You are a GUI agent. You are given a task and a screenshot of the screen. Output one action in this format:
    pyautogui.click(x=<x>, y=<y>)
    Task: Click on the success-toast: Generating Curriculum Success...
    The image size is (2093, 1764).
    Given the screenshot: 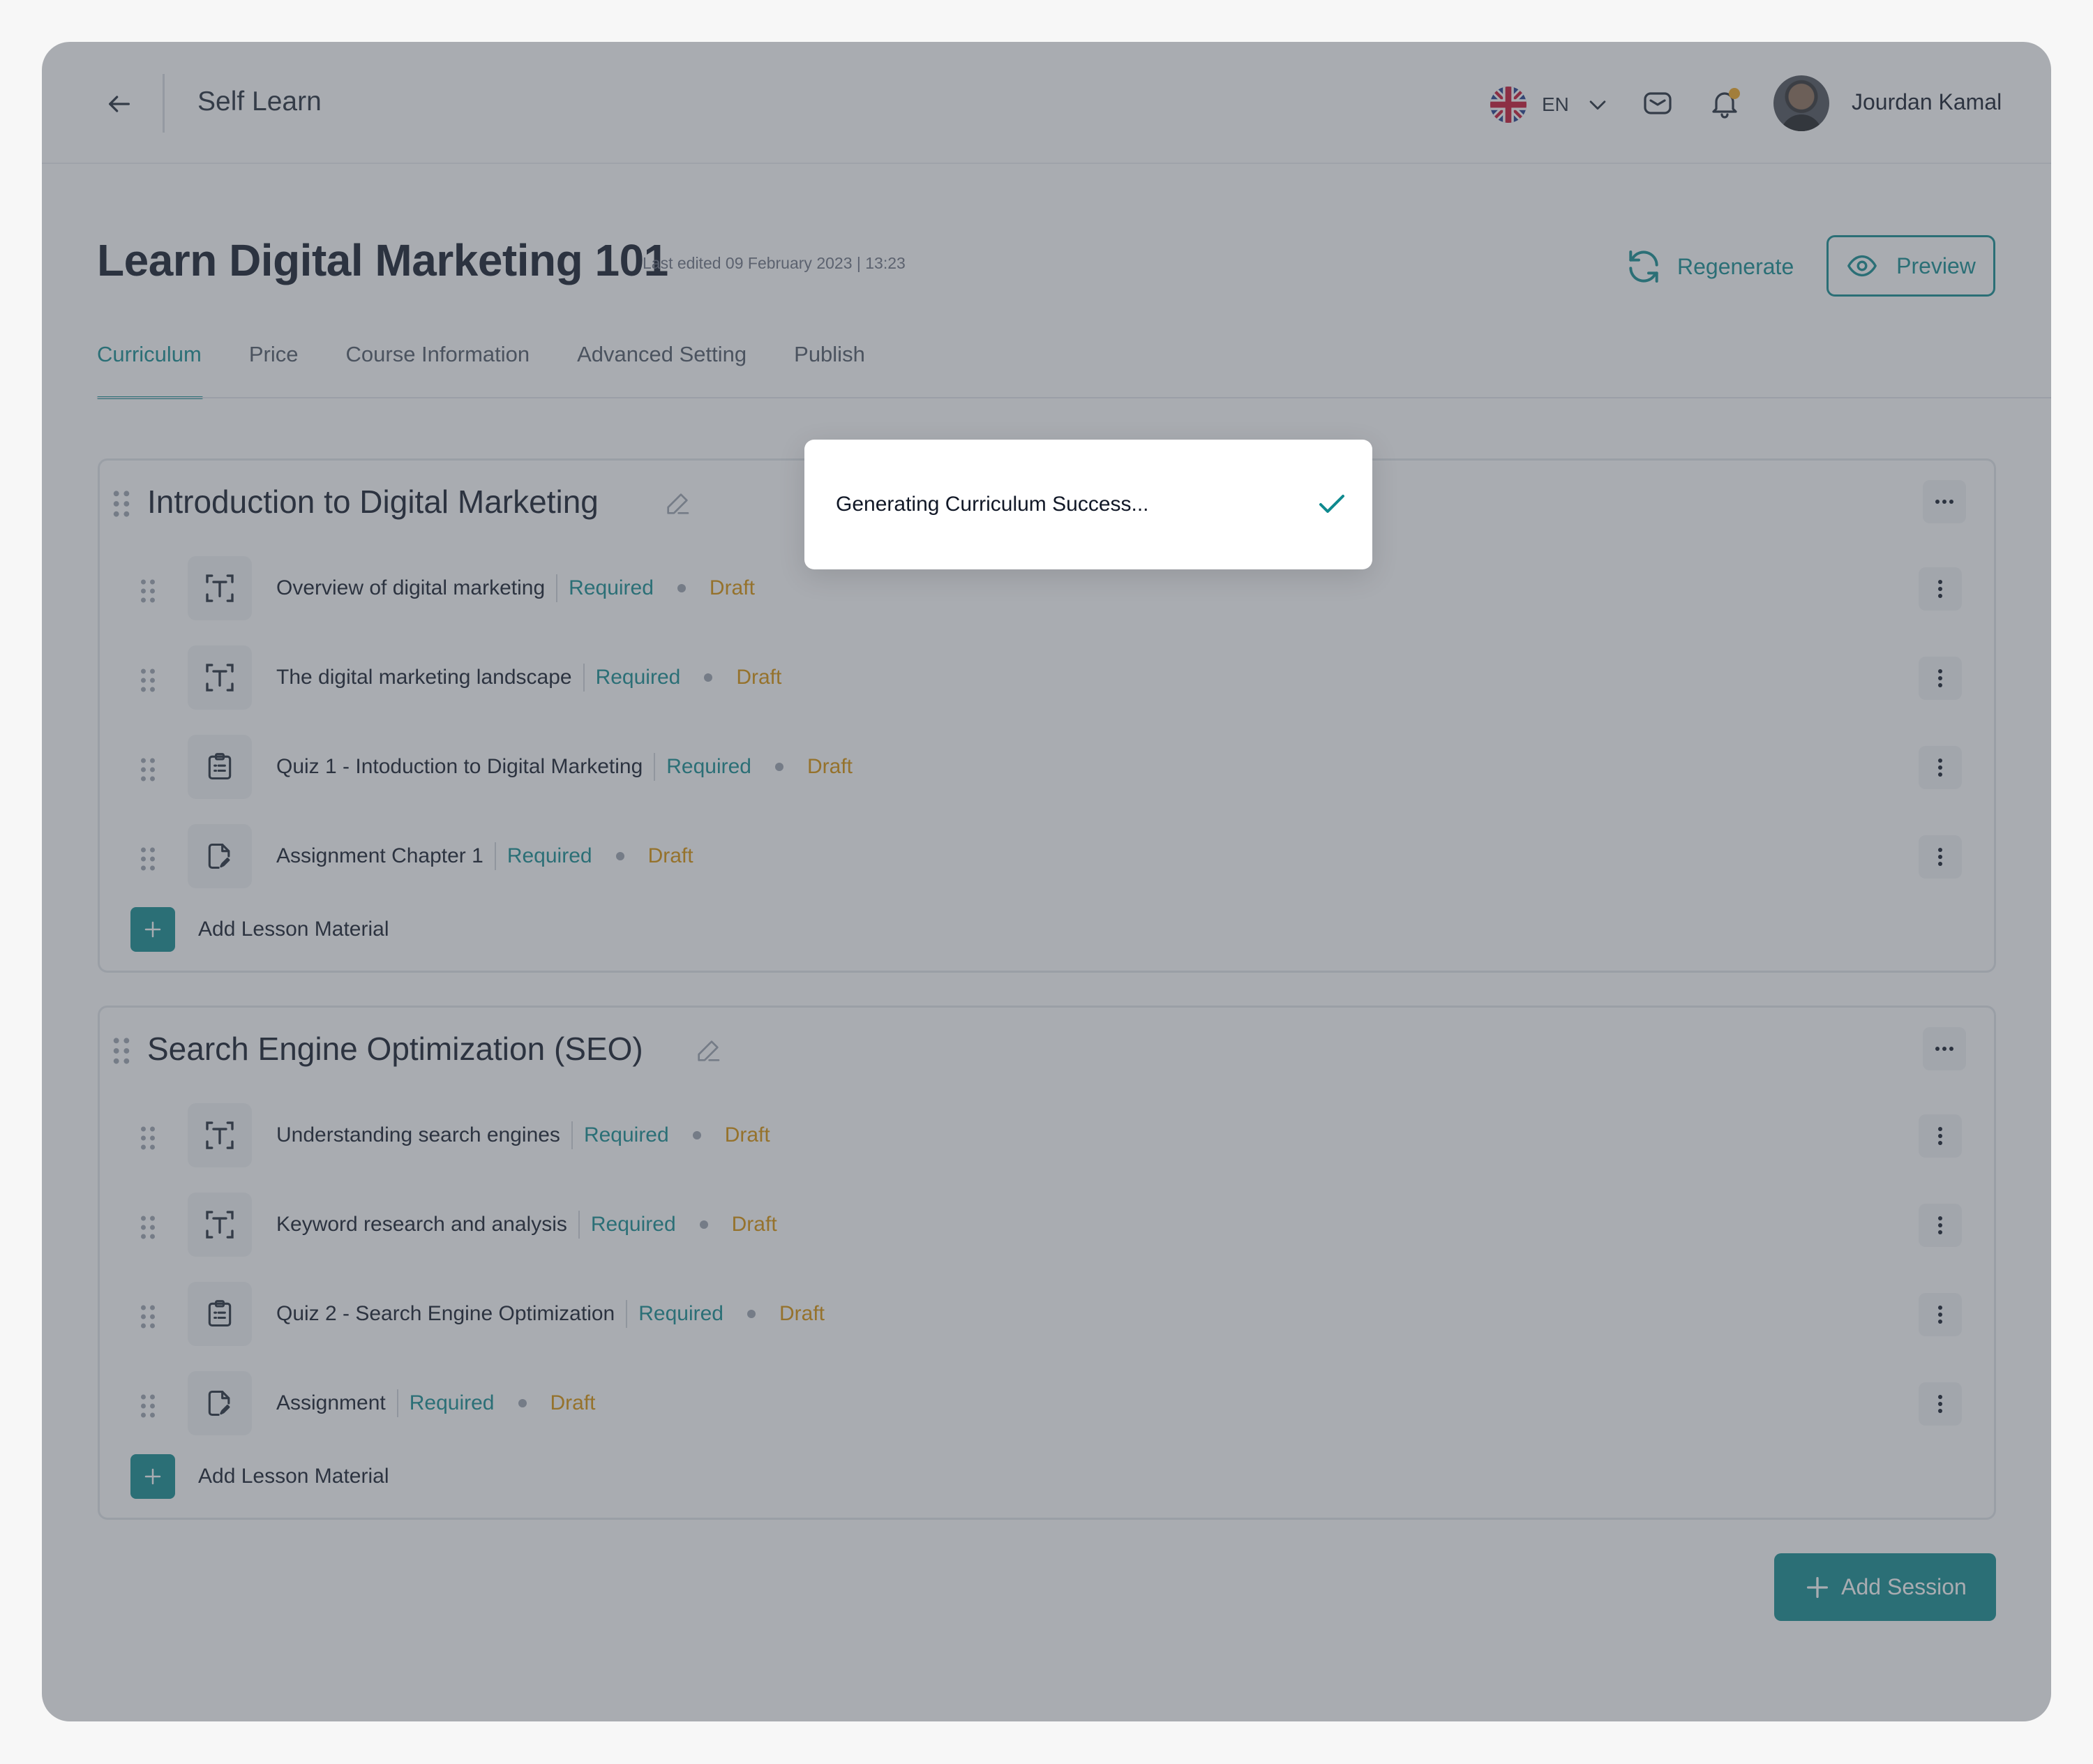 What is the action you would take?
    pyautogui.click(x=1088, y=505)
    